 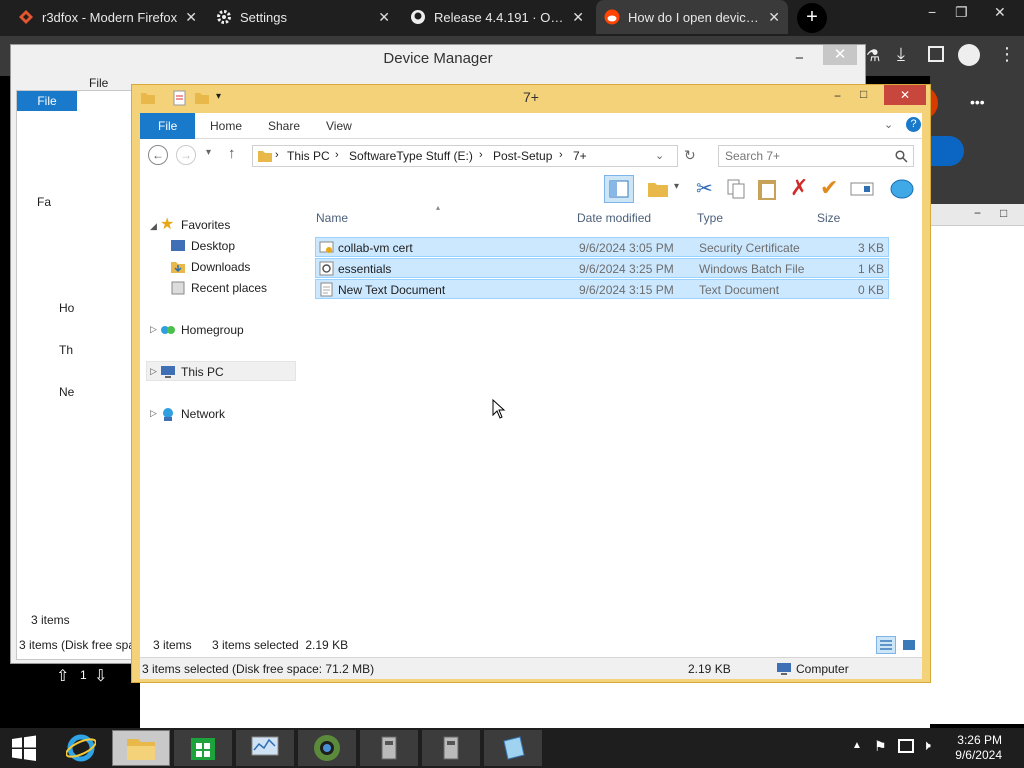 What do you see at coordinates (303, 17) in the screenshot?
I see `browser-tab-settings: Settings ✕` at bounding box center [303, 17].